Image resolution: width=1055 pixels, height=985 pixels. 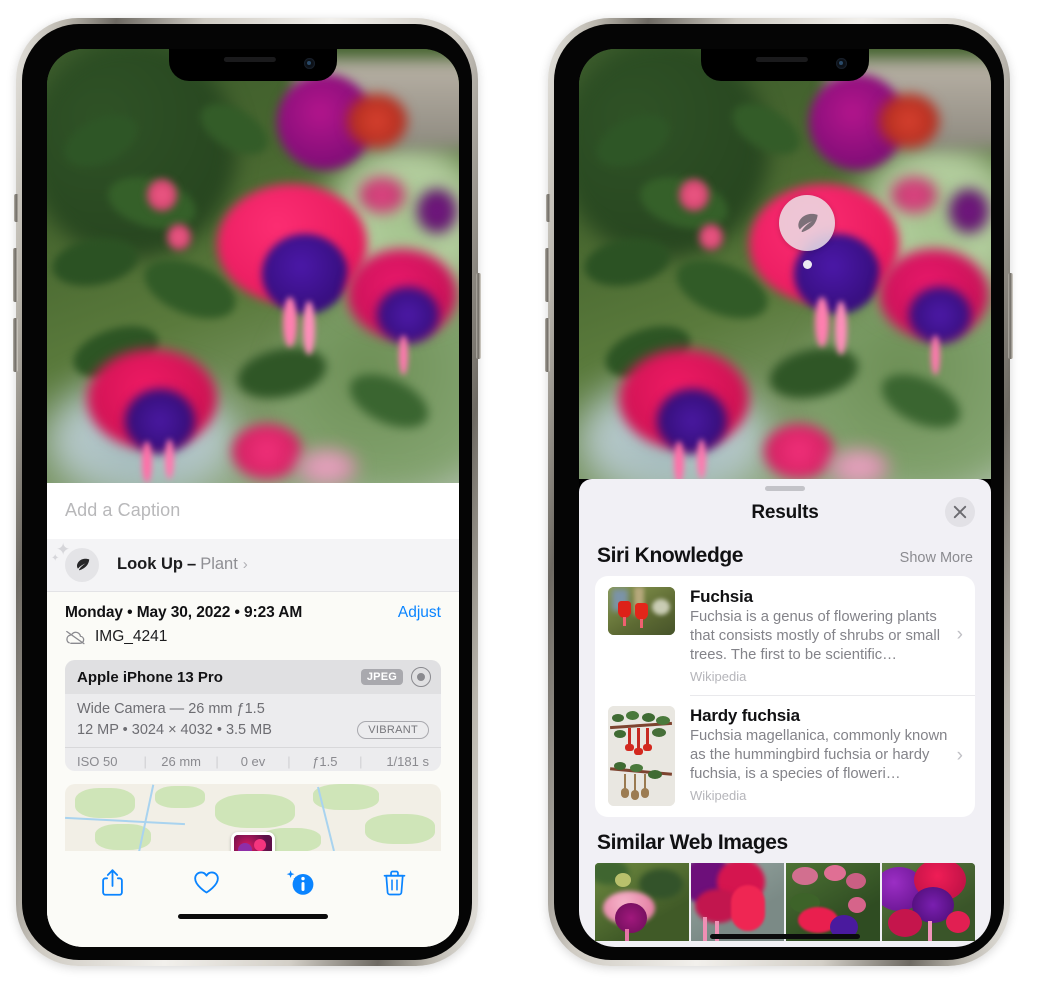 What do you see at coordinates (253, 818) in the screenshot?
I see `location-map` at bounding box center [253, 818].